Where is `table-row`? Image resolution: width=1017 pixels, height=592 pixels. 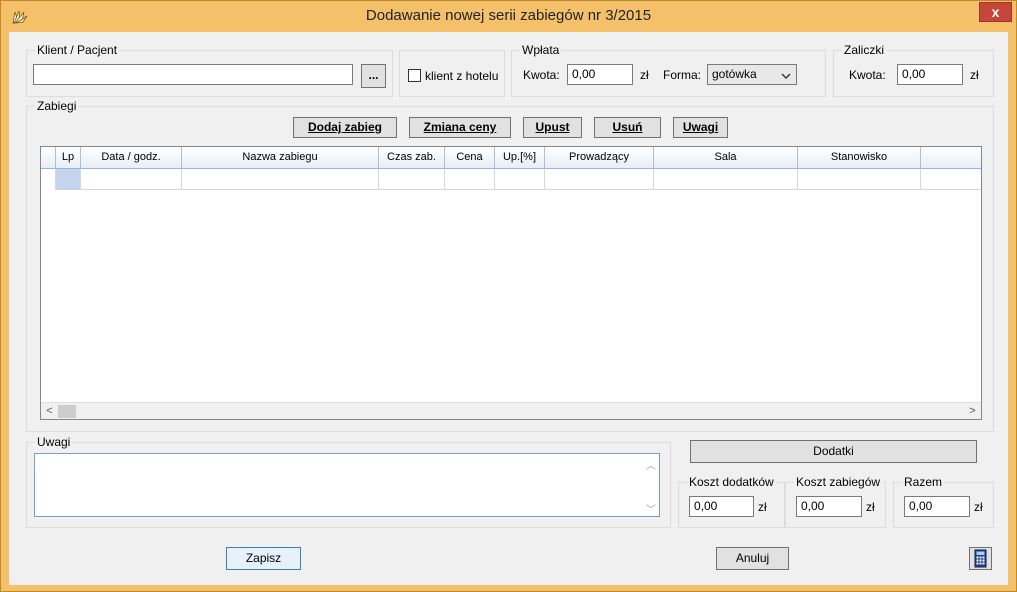
table-row is located at coordinates (511, 179).